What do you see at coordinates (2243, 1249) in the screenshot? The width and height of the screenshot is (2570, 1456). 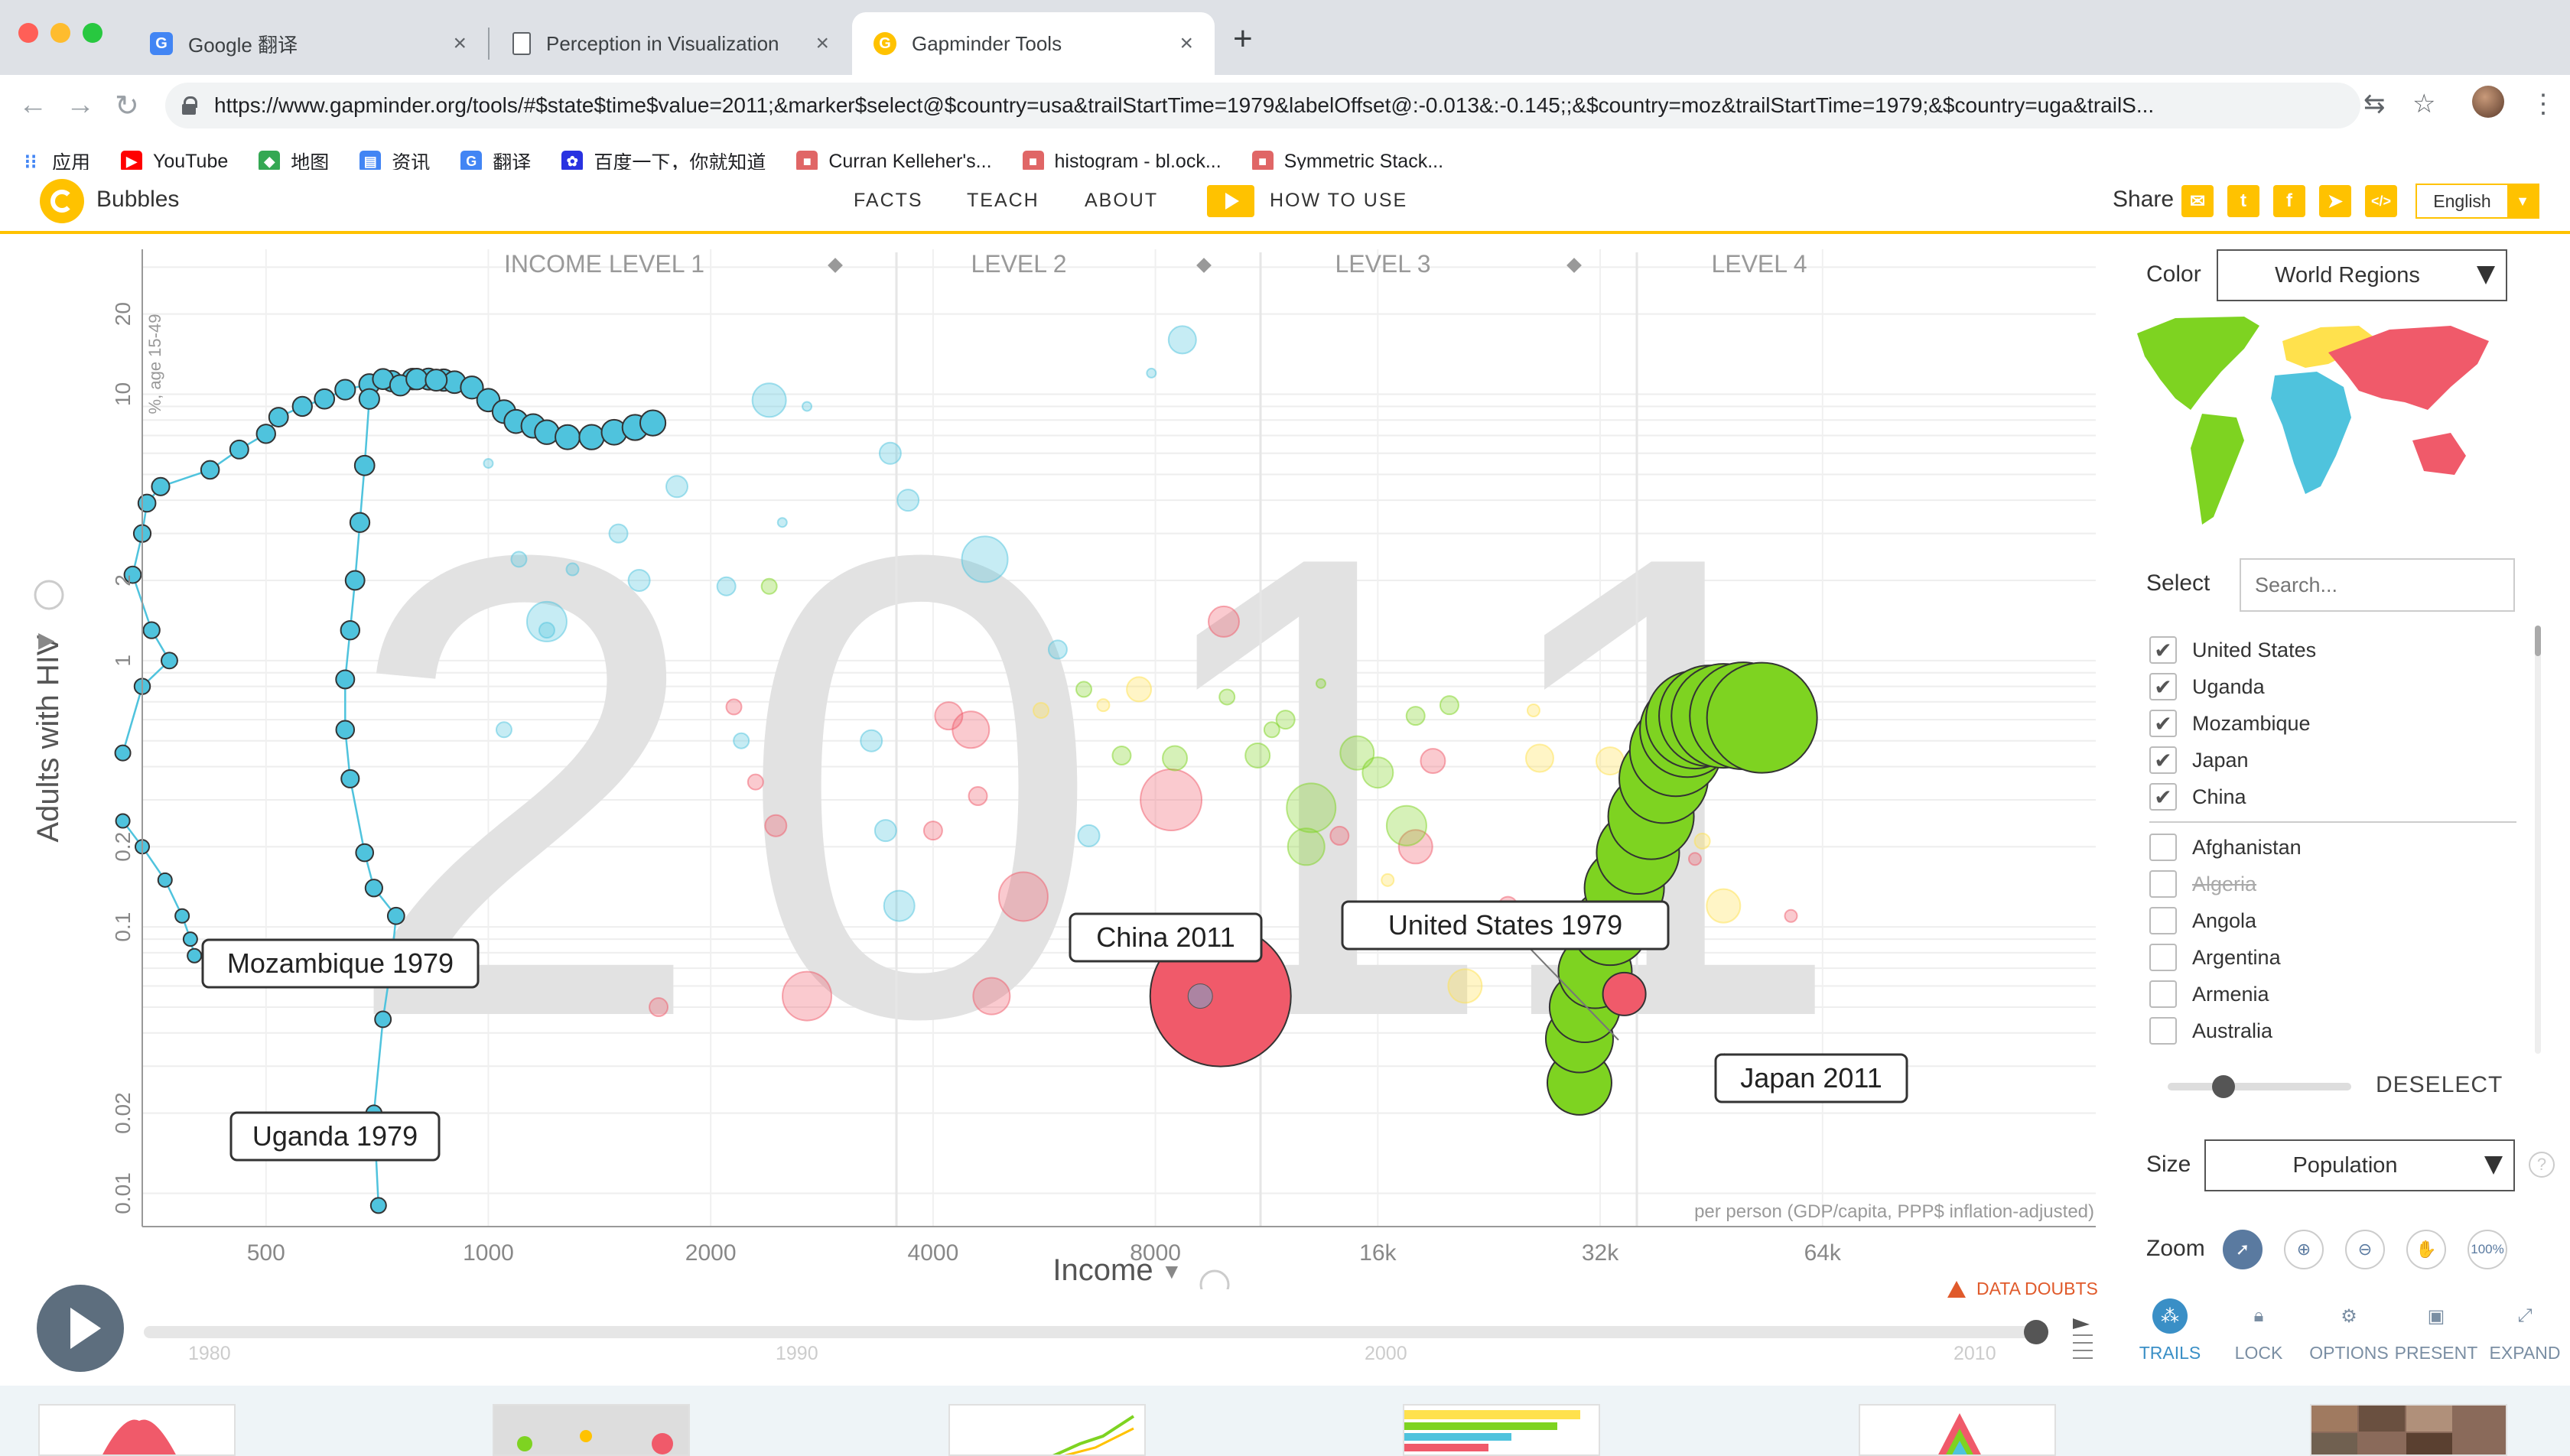 I see `cursor-pointer-icon: ➚` at bounding box center [2243, 1249].